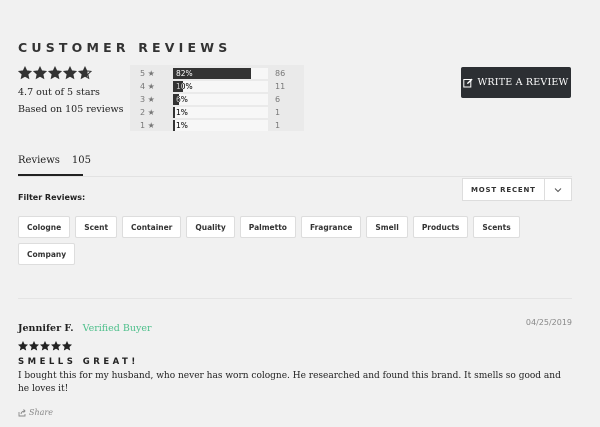  I want to click on histogram-count: 11, so click(280, 86).